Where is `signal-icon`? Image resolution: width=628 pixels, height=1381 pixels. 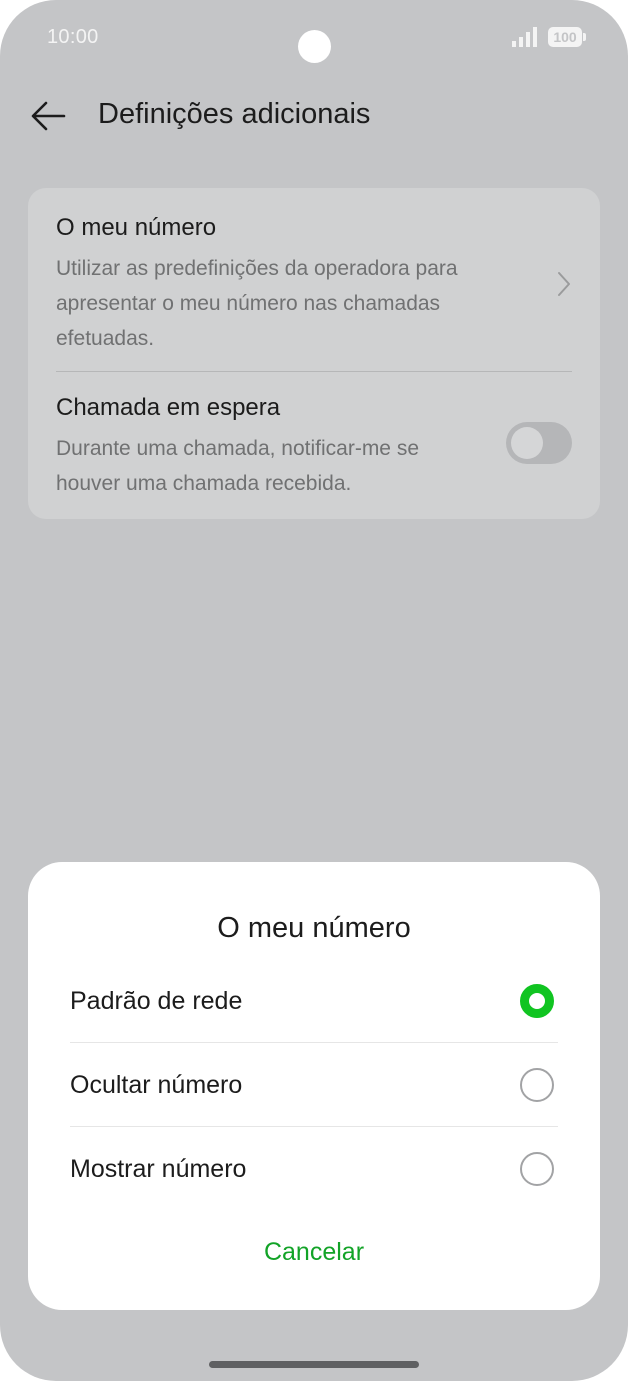
signal-icon is located at coordinates (524, 37).